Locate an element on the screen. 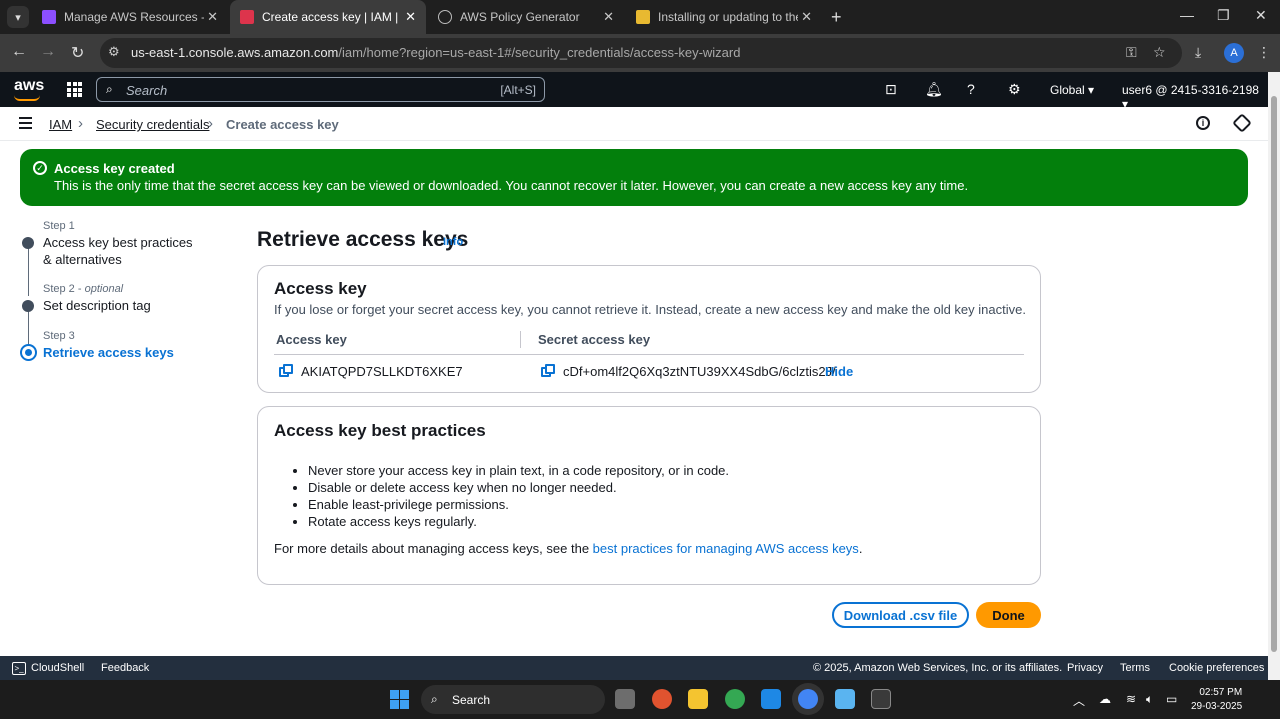 The width and height of the screenshot is (1280, 719). cloudshell-link: CloudShell is located at coordinates (57, 668).